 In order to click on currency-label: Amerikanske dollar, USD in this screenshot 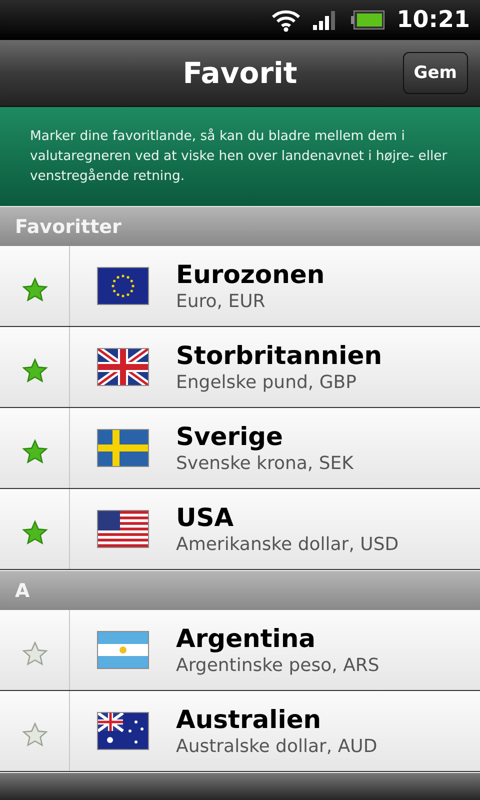, I will do `click(287, 544)`.